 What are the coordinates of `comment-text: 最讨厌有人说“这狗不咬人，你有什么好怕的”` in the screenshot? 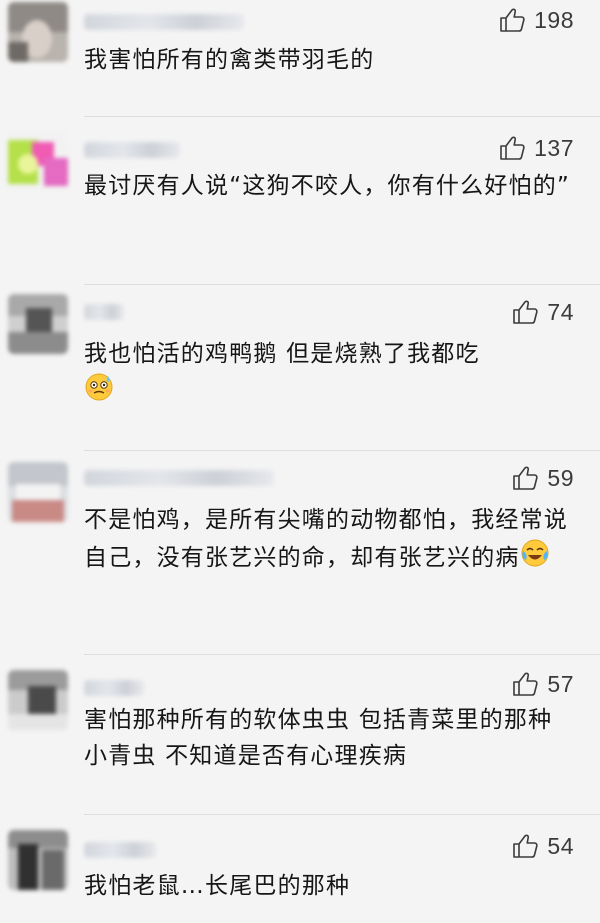 It's located at (327, 186).